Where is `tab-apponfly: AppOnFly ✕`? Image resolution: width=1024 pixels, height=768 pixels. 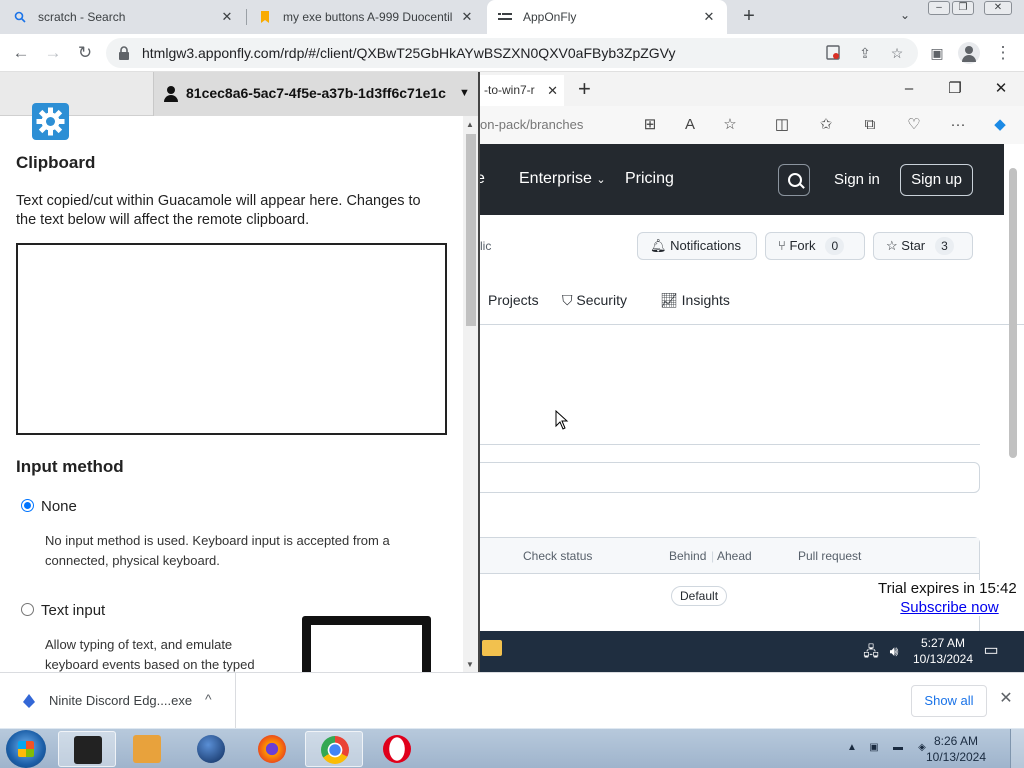
tab-apponfly: AppOnFly ✕ is located at coordinates (607, 17).